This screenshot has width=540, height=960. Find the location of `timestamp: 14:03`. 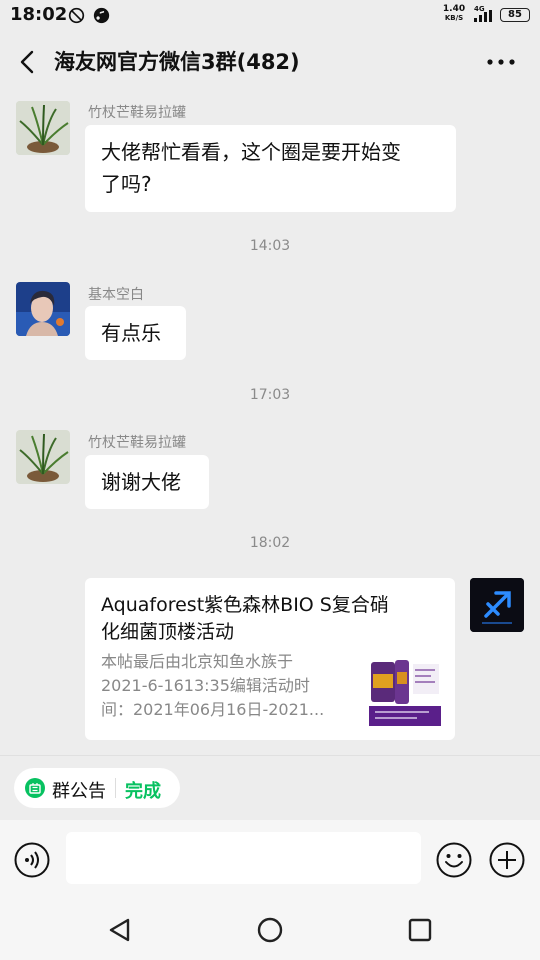

timestamp: 14:03 is located at coordinates (270, 246).